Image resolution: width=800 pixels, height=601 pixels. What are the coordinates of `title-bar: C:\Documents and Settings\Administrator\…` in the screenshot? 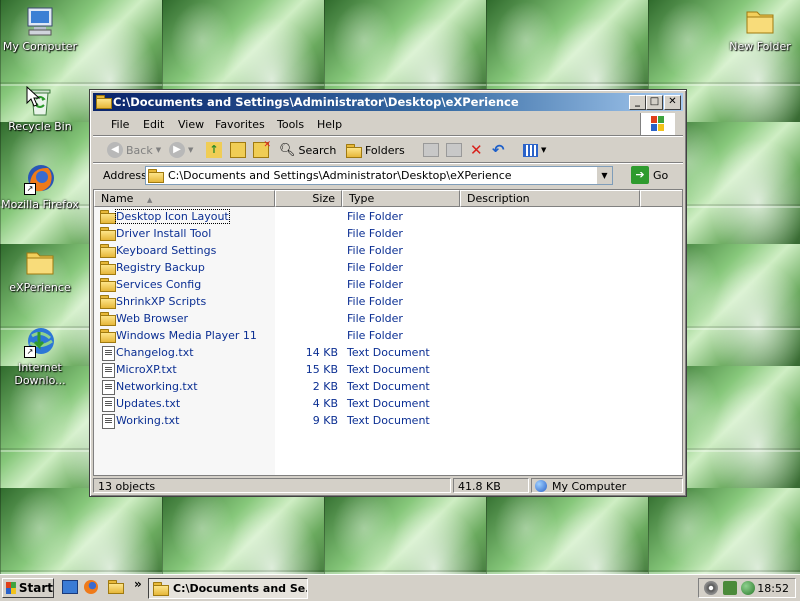 It's located at (388, 102).